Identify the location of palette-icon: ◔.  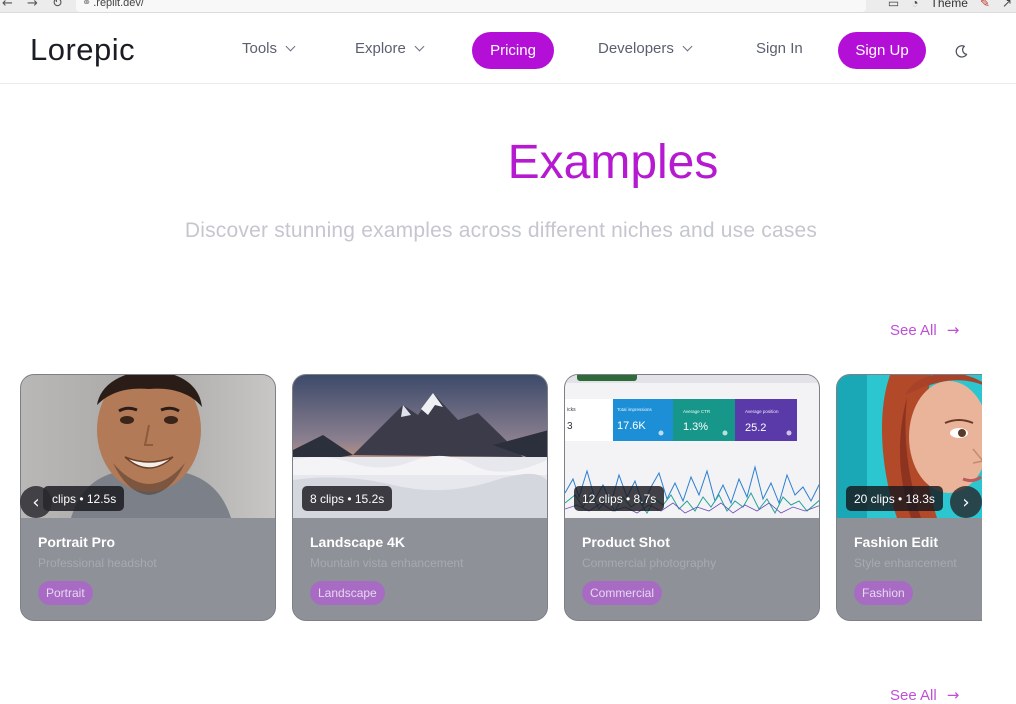
(914, 5).